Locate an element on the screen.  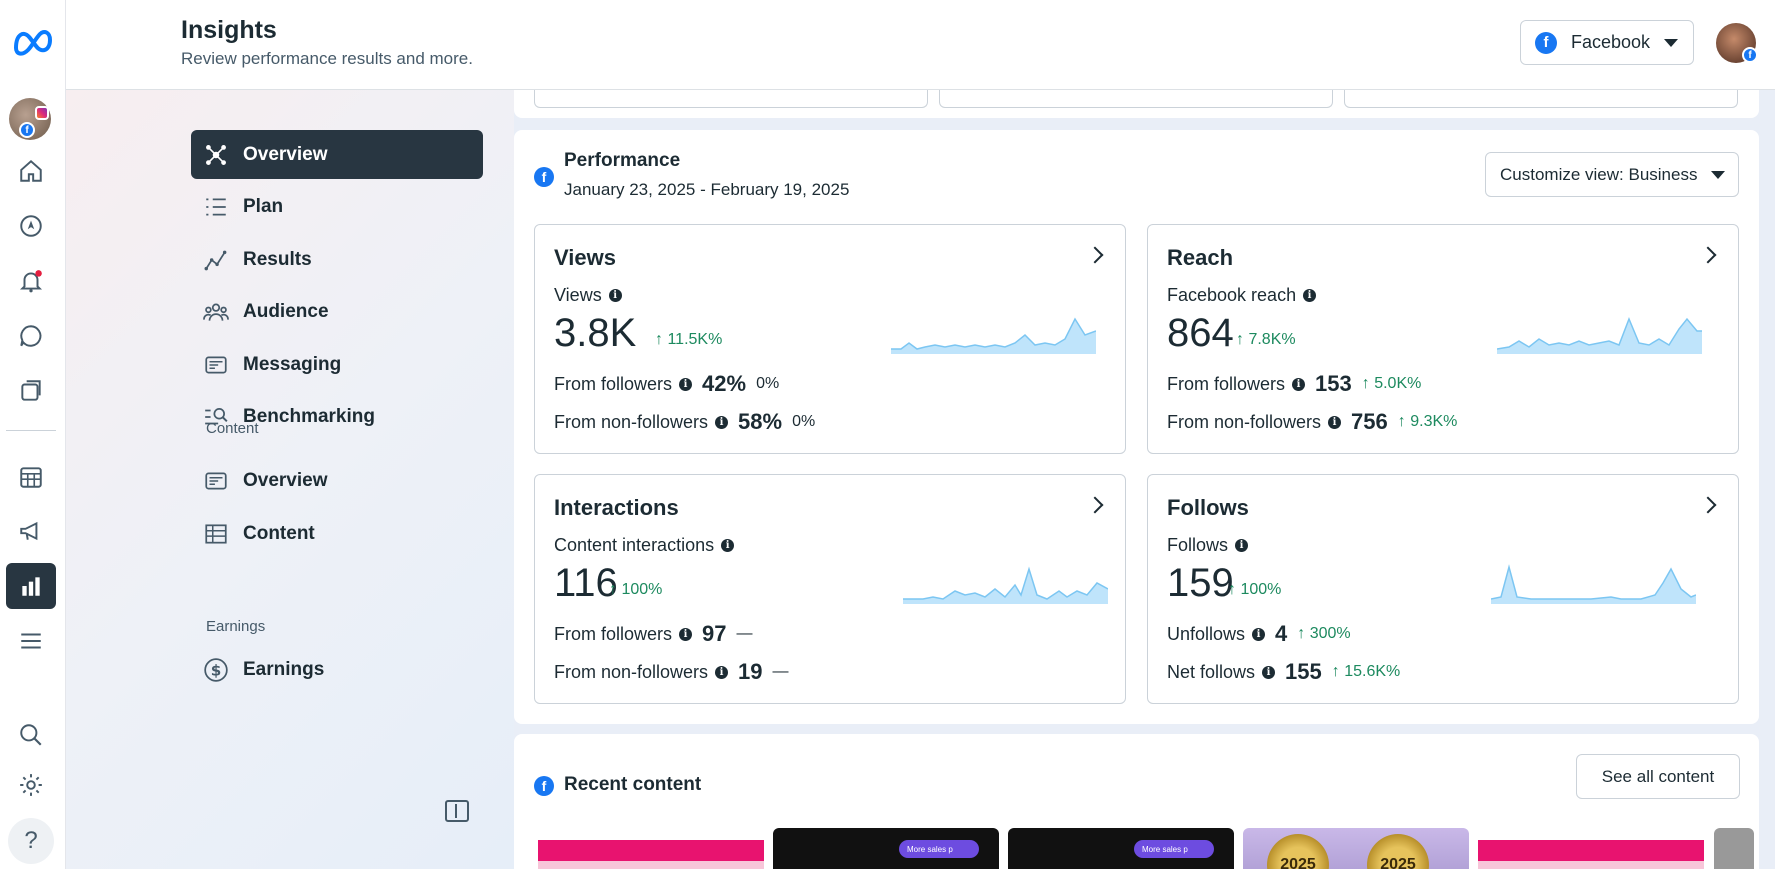
settings-gear-icon is located at coordinates (31, 785).